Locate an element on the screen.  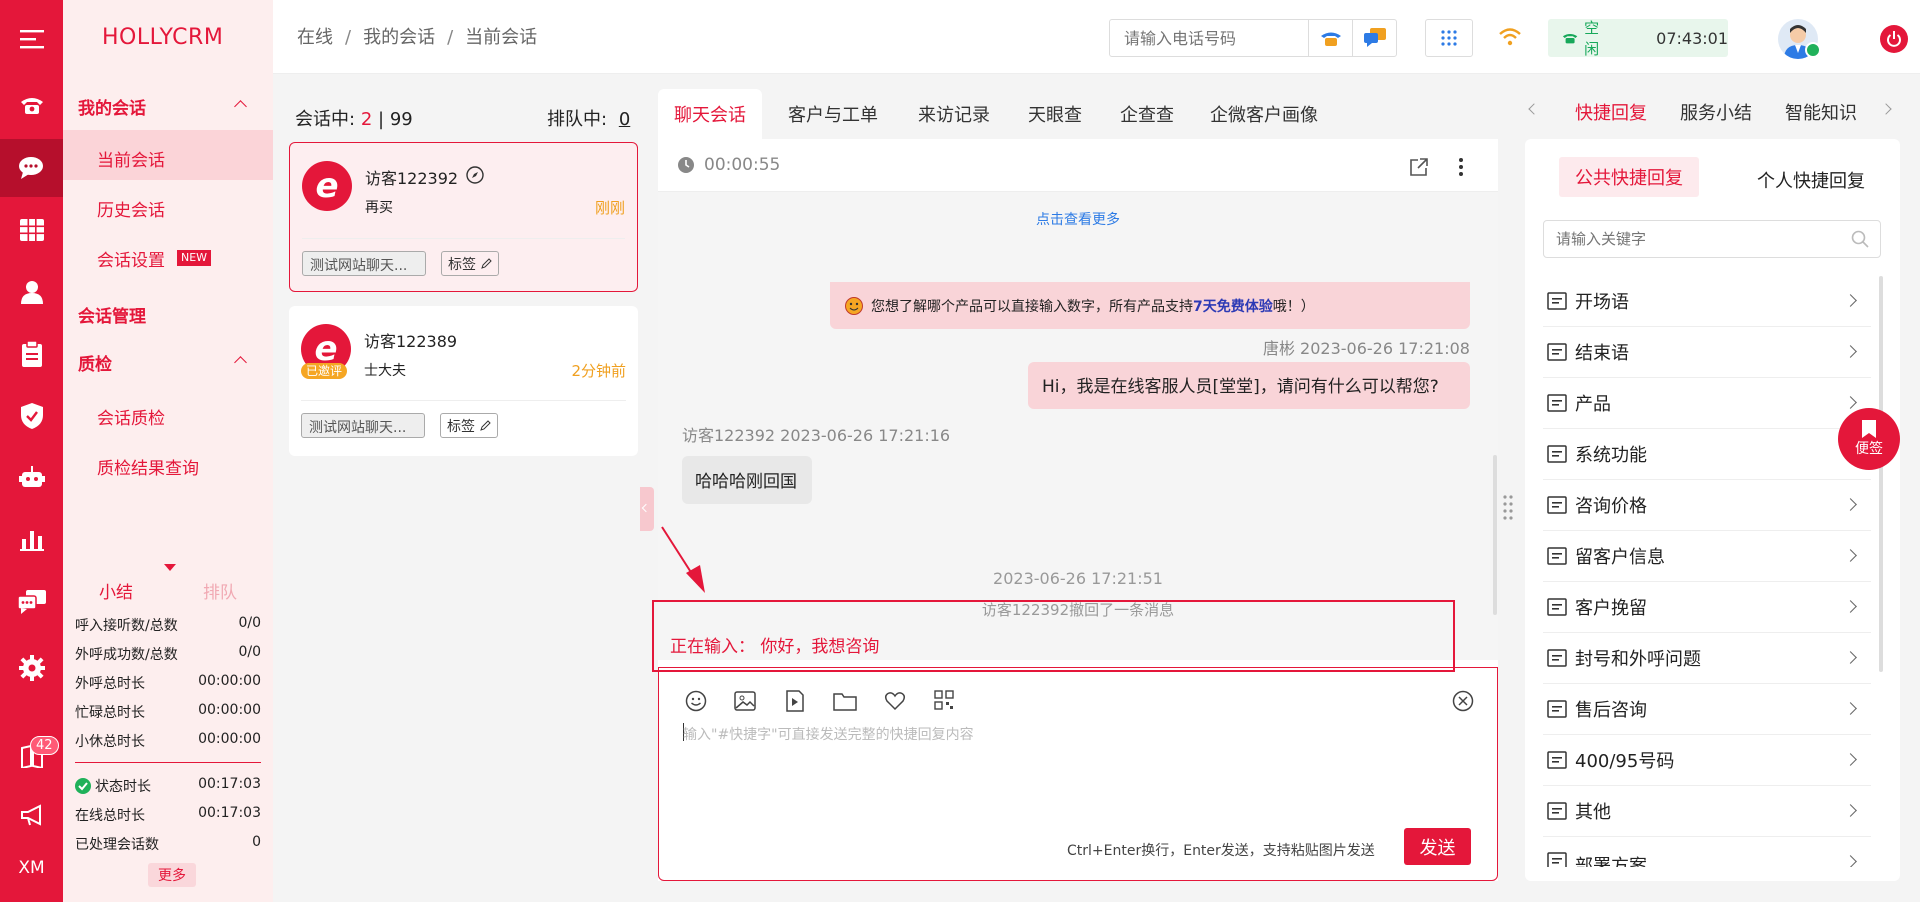
nav-group-session-mgmt: 会话管理 is located at coordinates (112, 314).